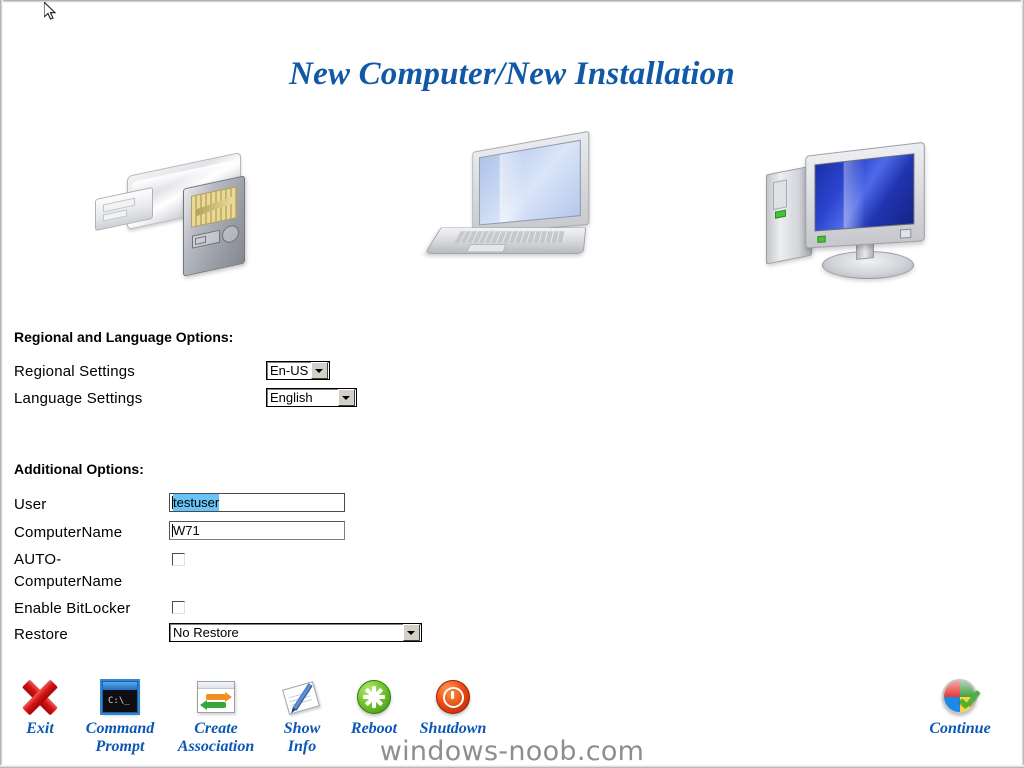 This screenshot has width=1024, height=768. I want to click on restore-label: Restore, so click(41, 634).